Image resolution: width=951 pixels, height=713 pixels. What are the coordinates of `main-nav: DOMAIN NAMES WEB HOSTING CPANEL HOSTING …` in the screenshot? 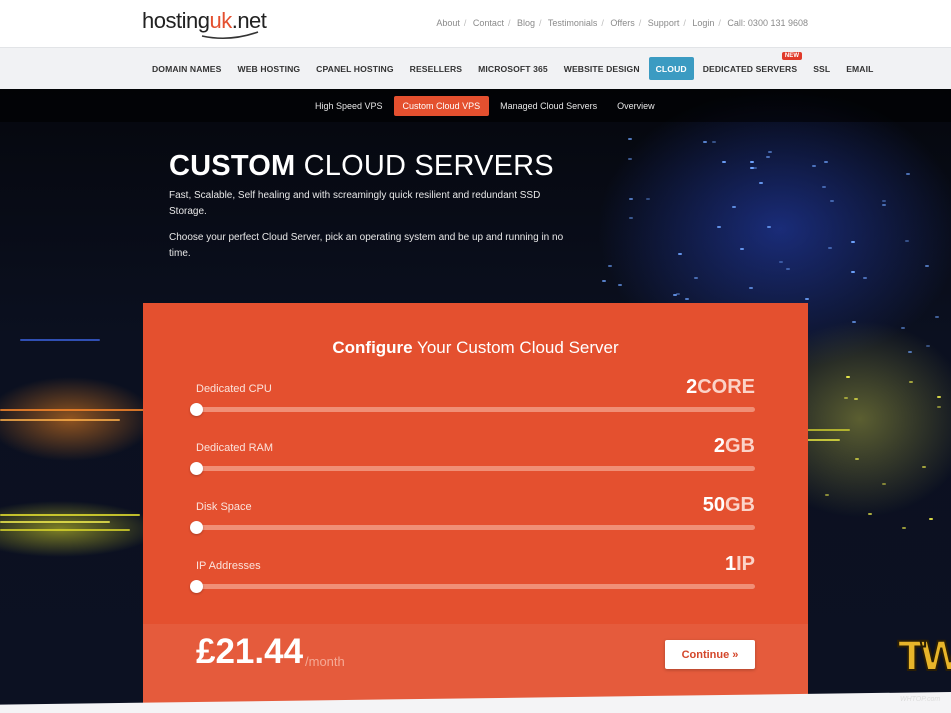 It's located at (475, 68).